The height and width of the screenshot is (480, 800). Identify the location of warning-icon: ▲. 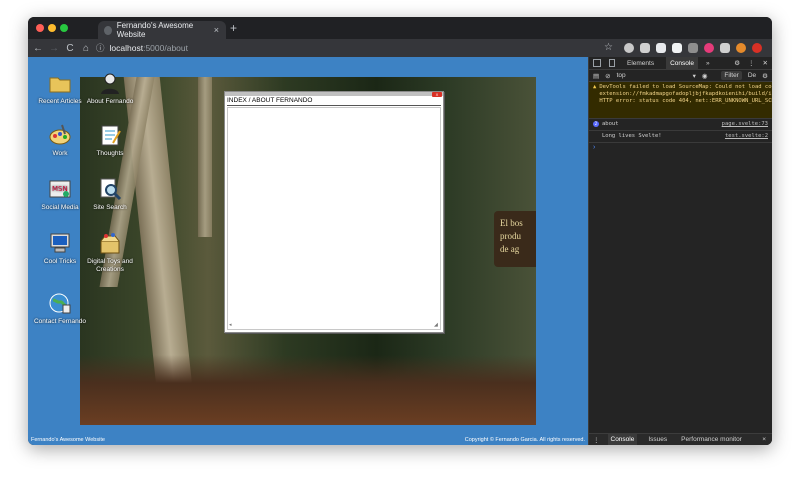
(595, 87).